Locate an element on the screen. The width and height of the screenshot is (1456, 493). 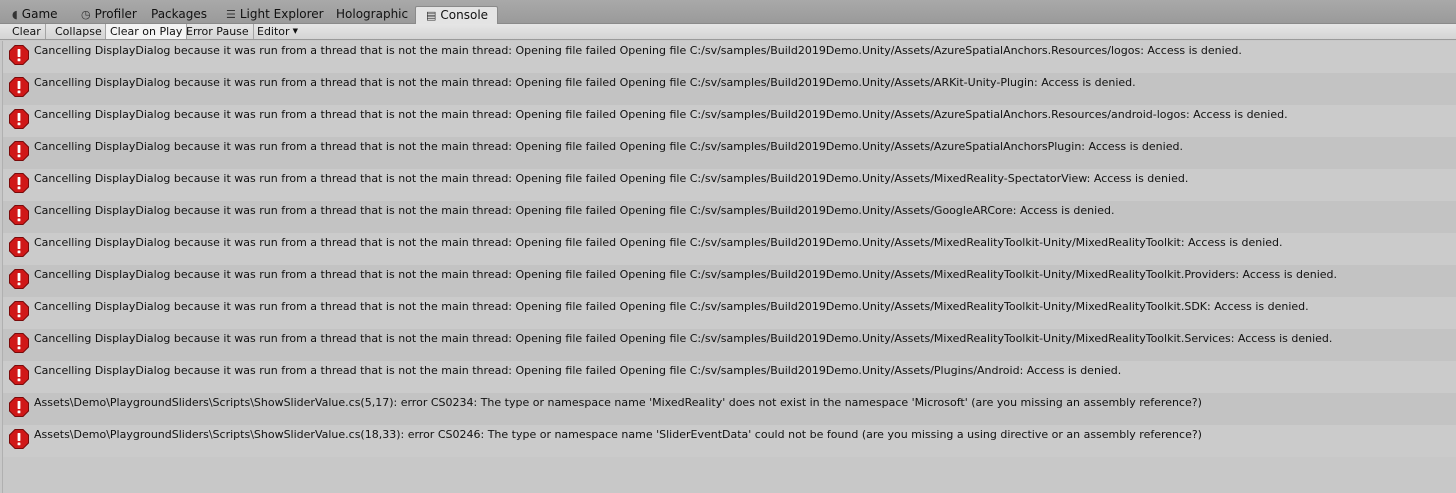
tab-console: ▤ Console is located at coordinates (457, 15).